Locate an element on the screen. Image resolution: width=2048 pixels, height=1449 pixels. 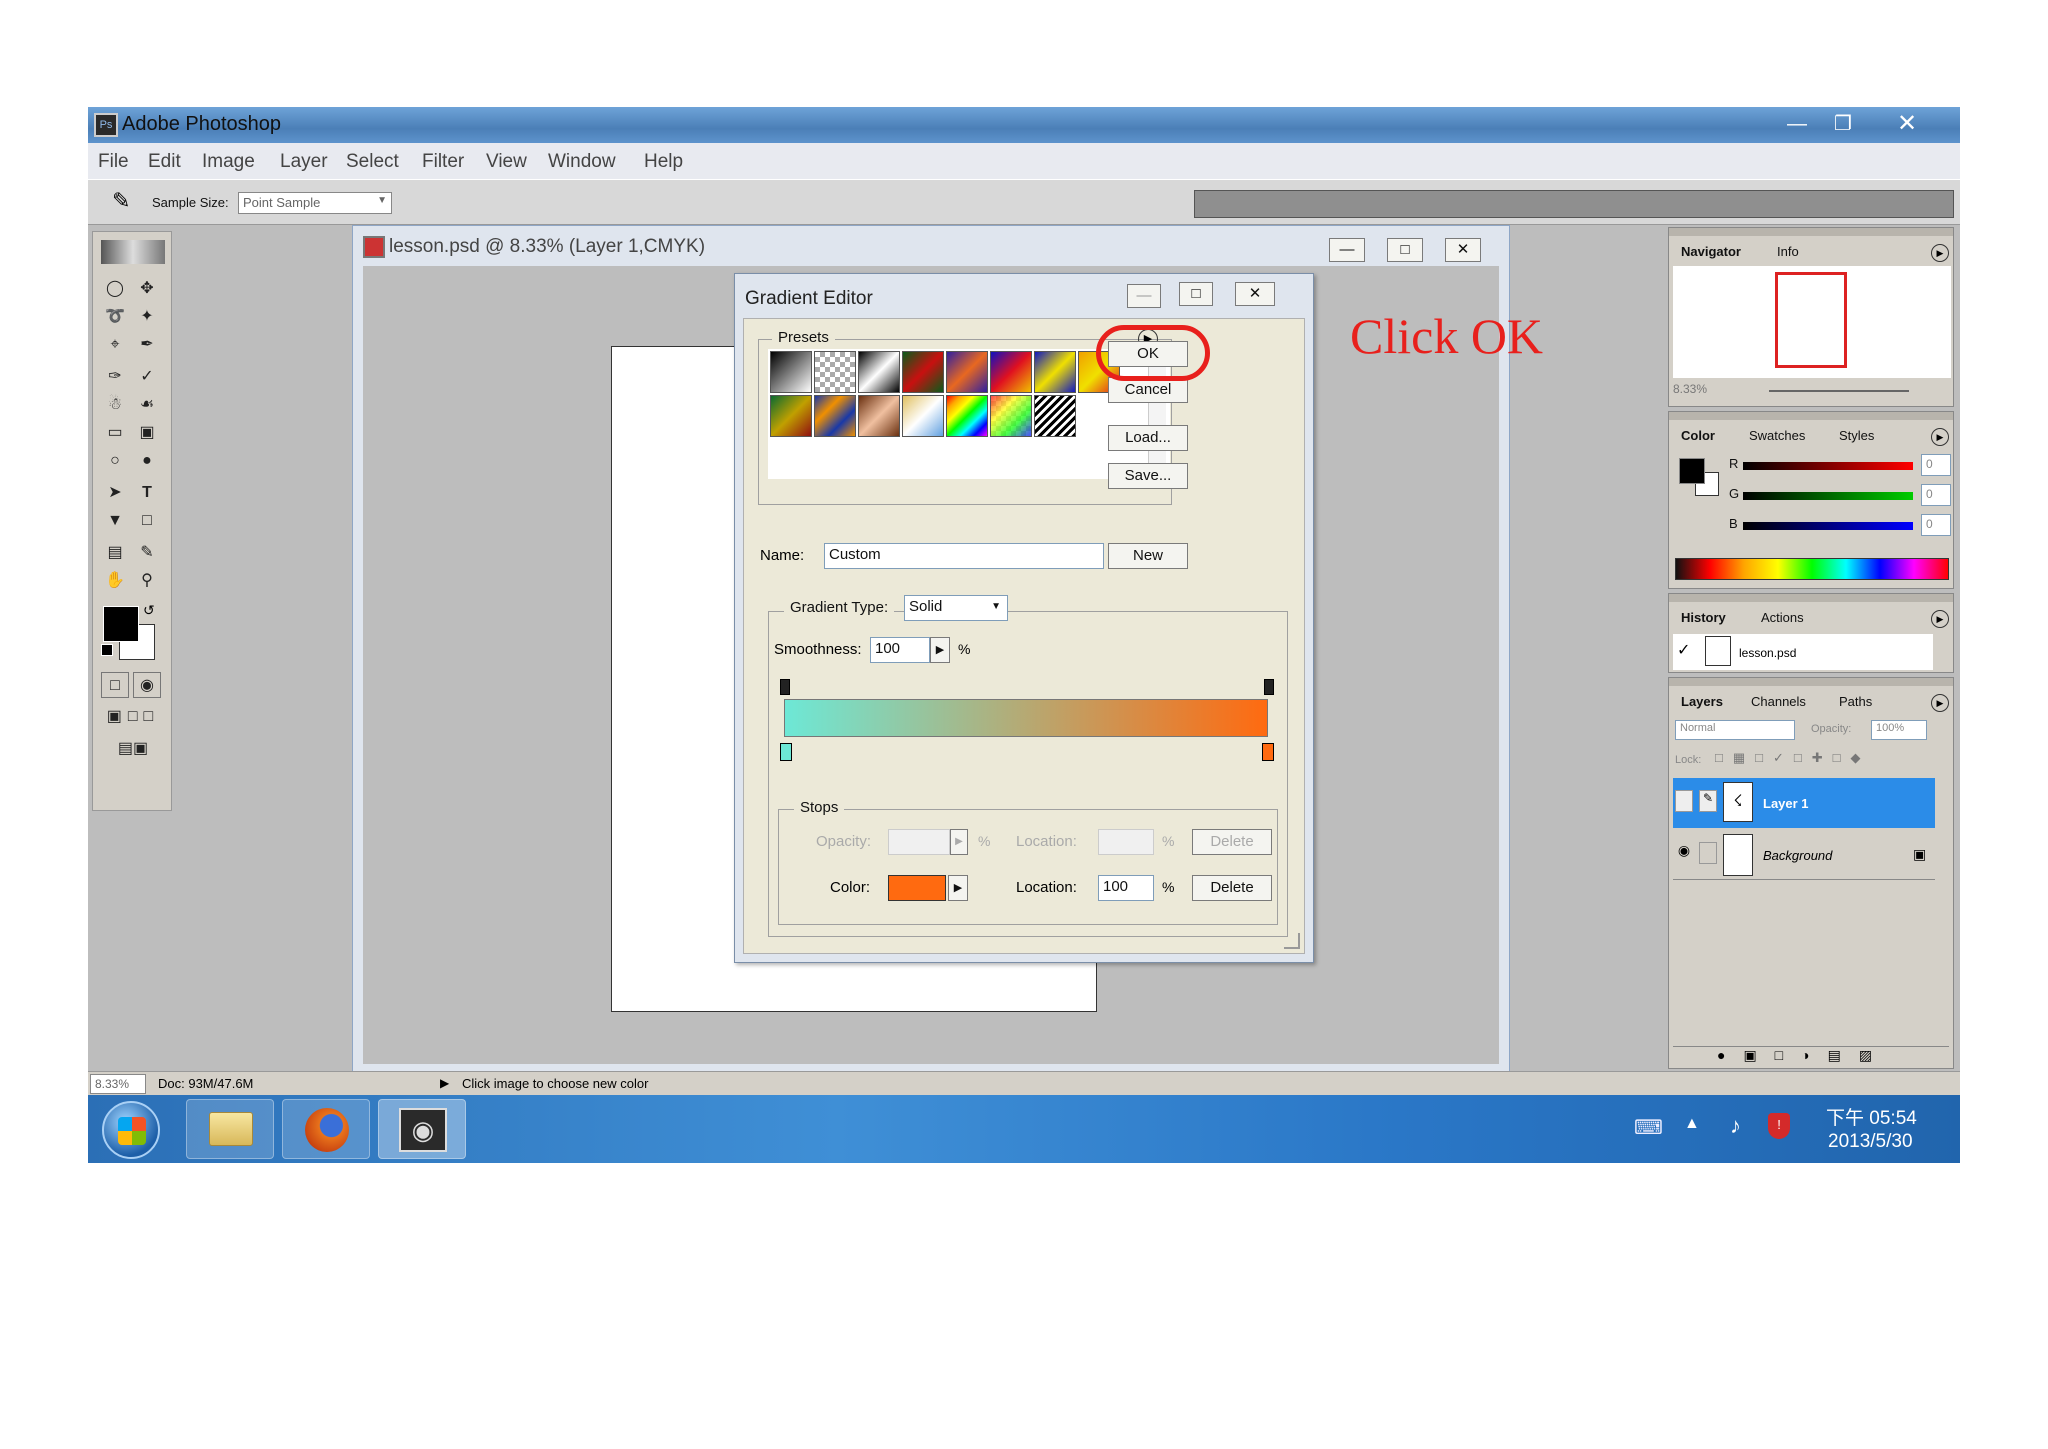
close-button: ✕ is located at coordinates (1907, 124).